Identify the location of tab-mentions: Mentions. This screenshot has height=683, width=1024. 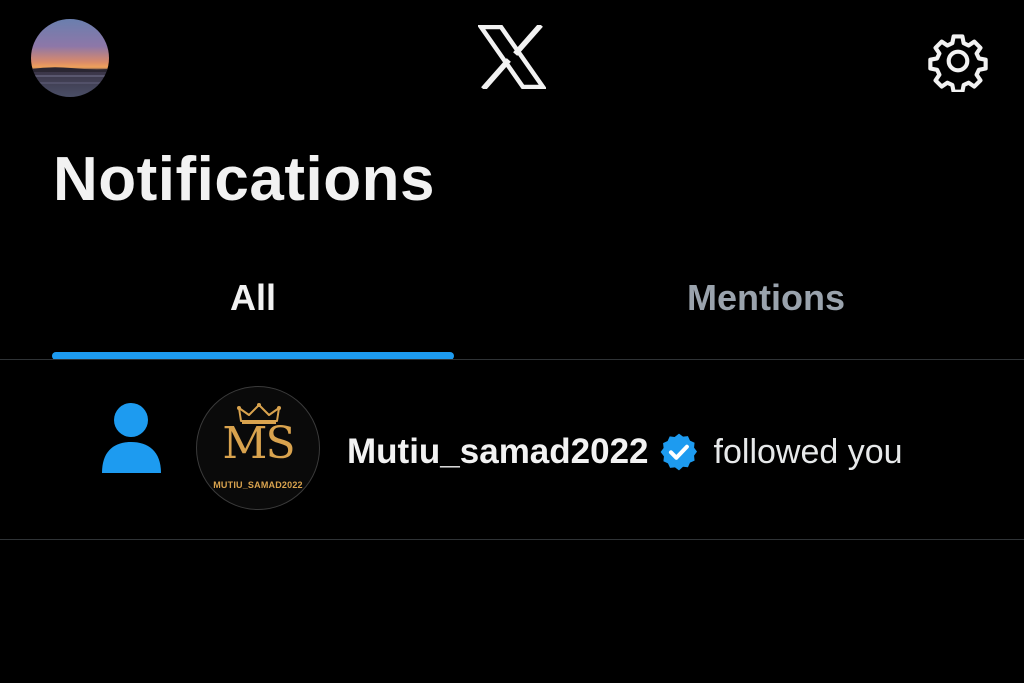
(766, 307).